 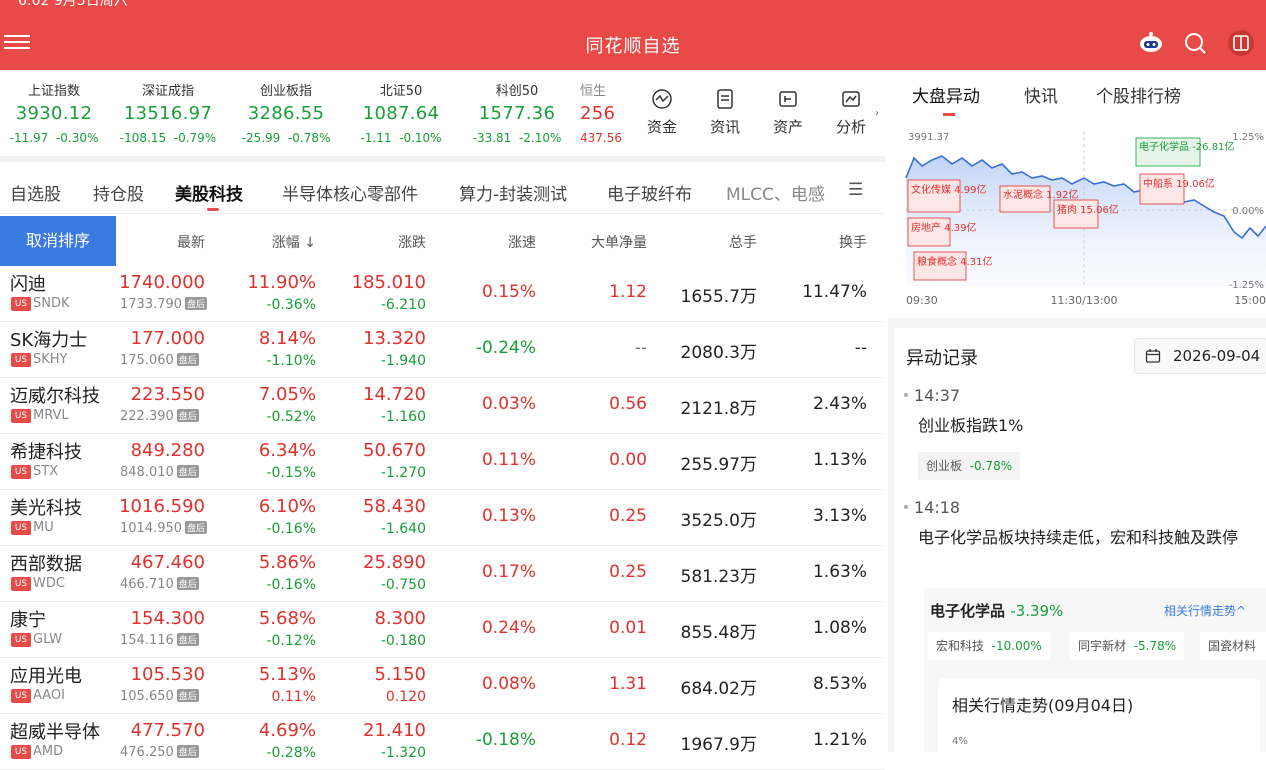 I want to click on after-hours-change: -6.210, so click(x=403, y=305).